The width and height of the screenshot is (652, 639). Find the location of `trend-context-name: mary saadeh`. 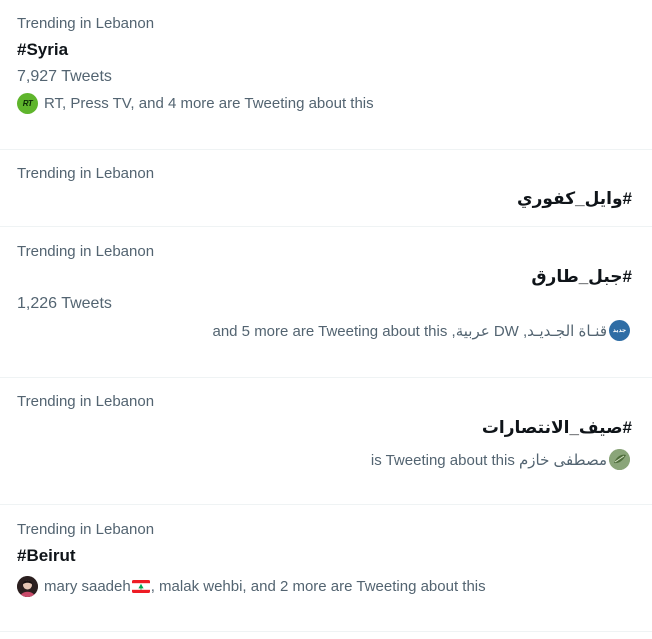

trend-context-name: mary saadeh is located at coordinates (87, 586).